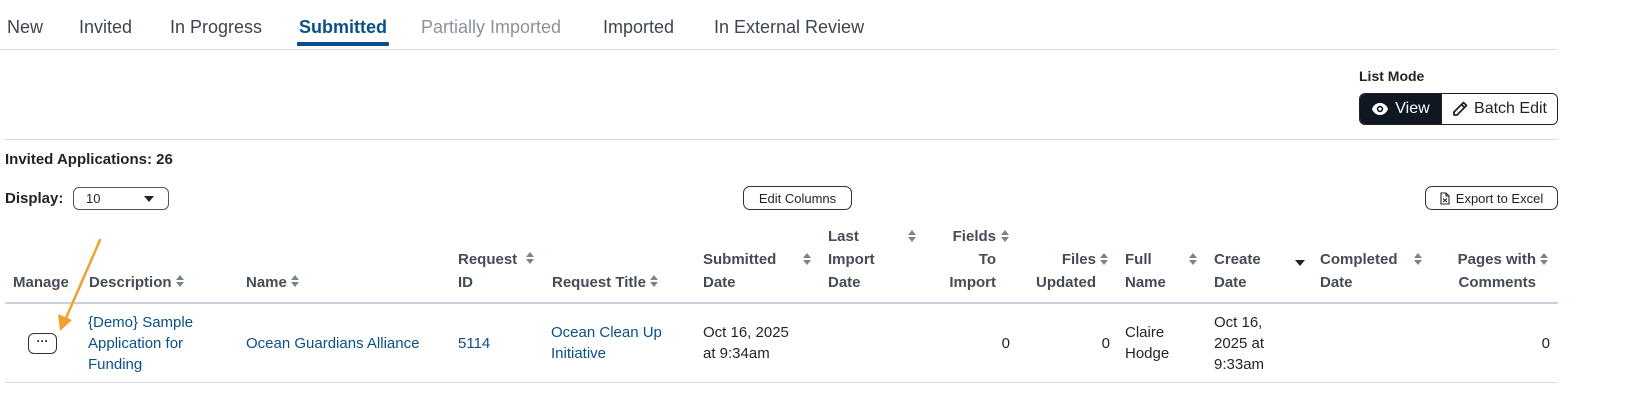 Image resolution: width=1633 pixels, height=409 pixels. I want to click on create-date-header-line-1: Create, so click(1237, 259).